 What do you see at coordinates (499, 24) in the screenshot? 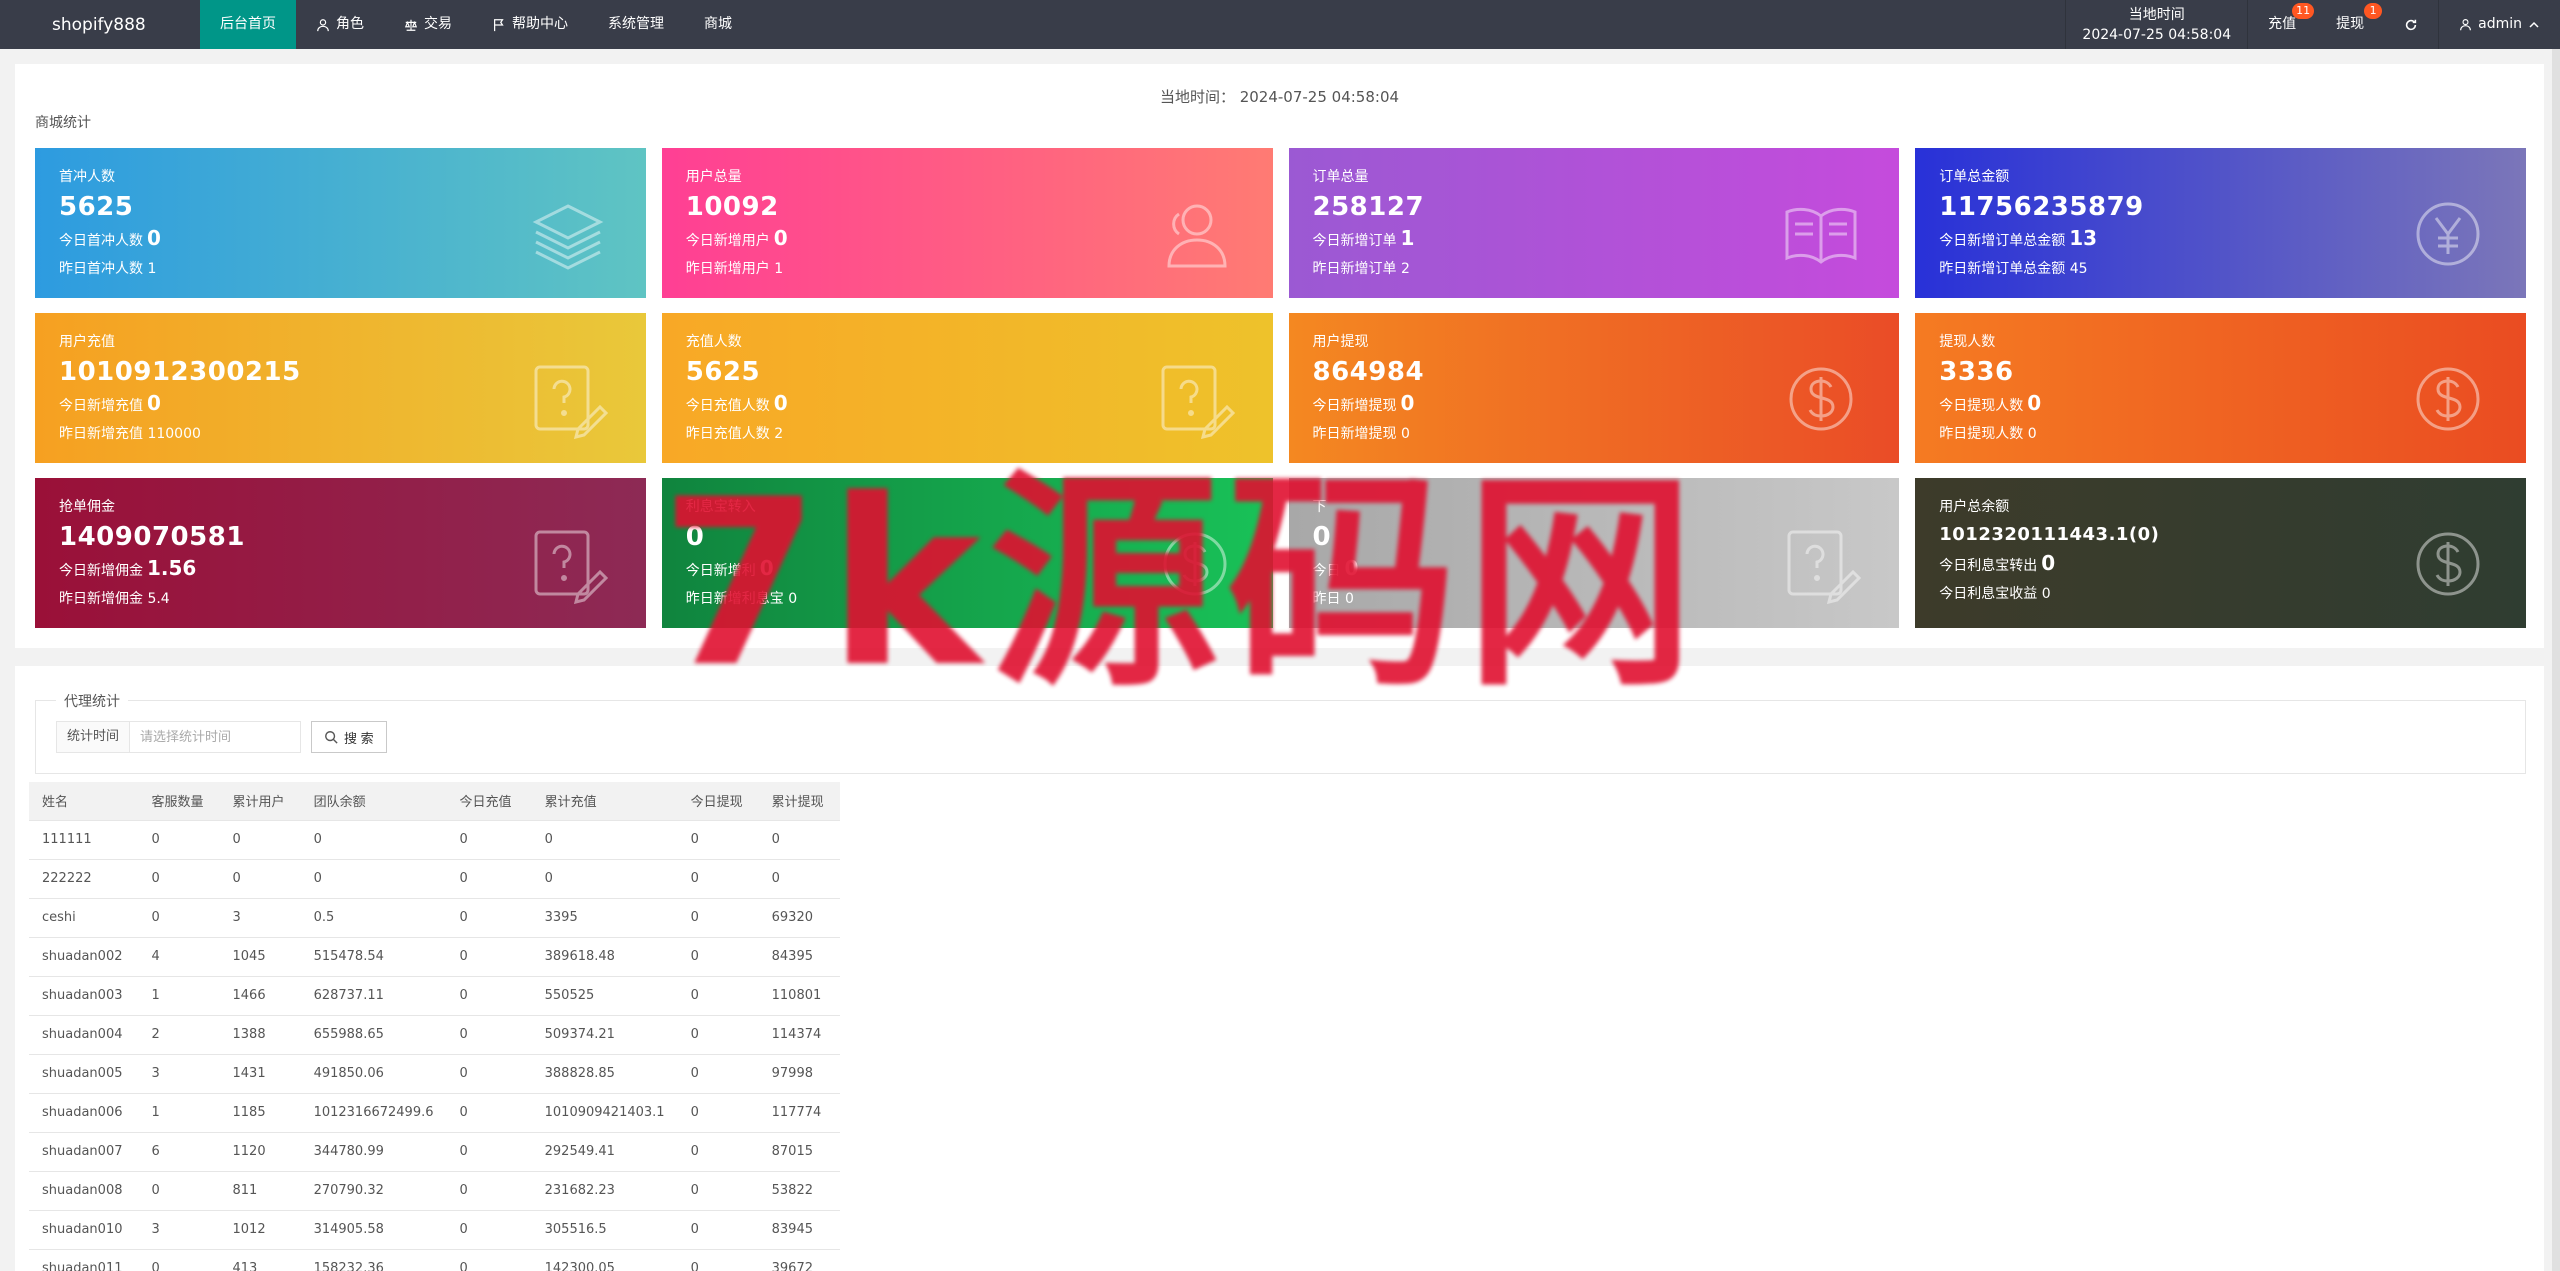
I see `flag-icon` at bounding box center [499, 24].